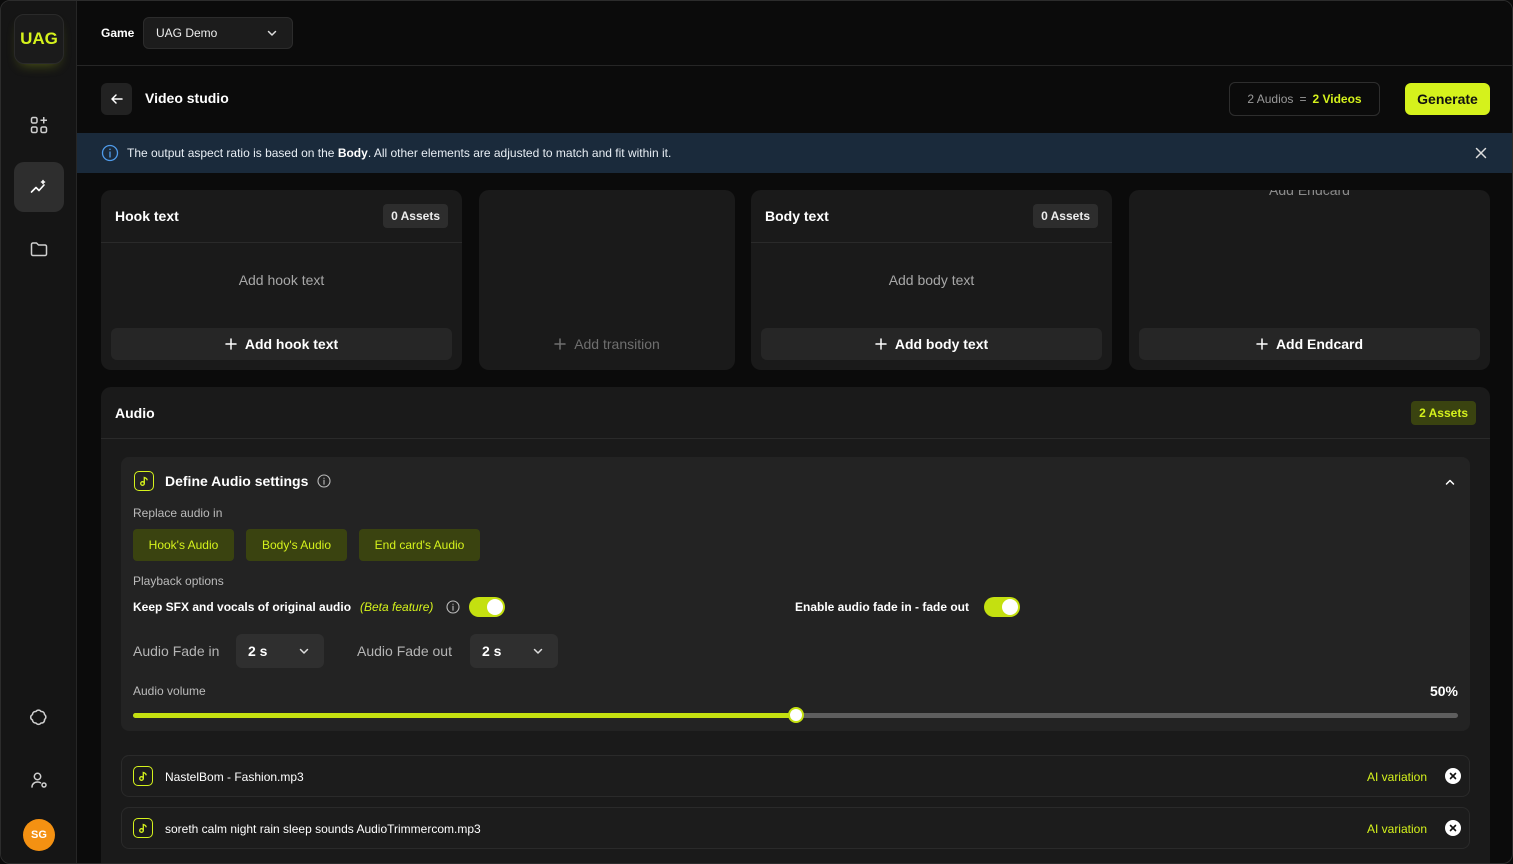 Image resolution: width=1513 pixels, height=864 pixels. I want to click on videos-count: 2 Videos, so click(1337, 99).